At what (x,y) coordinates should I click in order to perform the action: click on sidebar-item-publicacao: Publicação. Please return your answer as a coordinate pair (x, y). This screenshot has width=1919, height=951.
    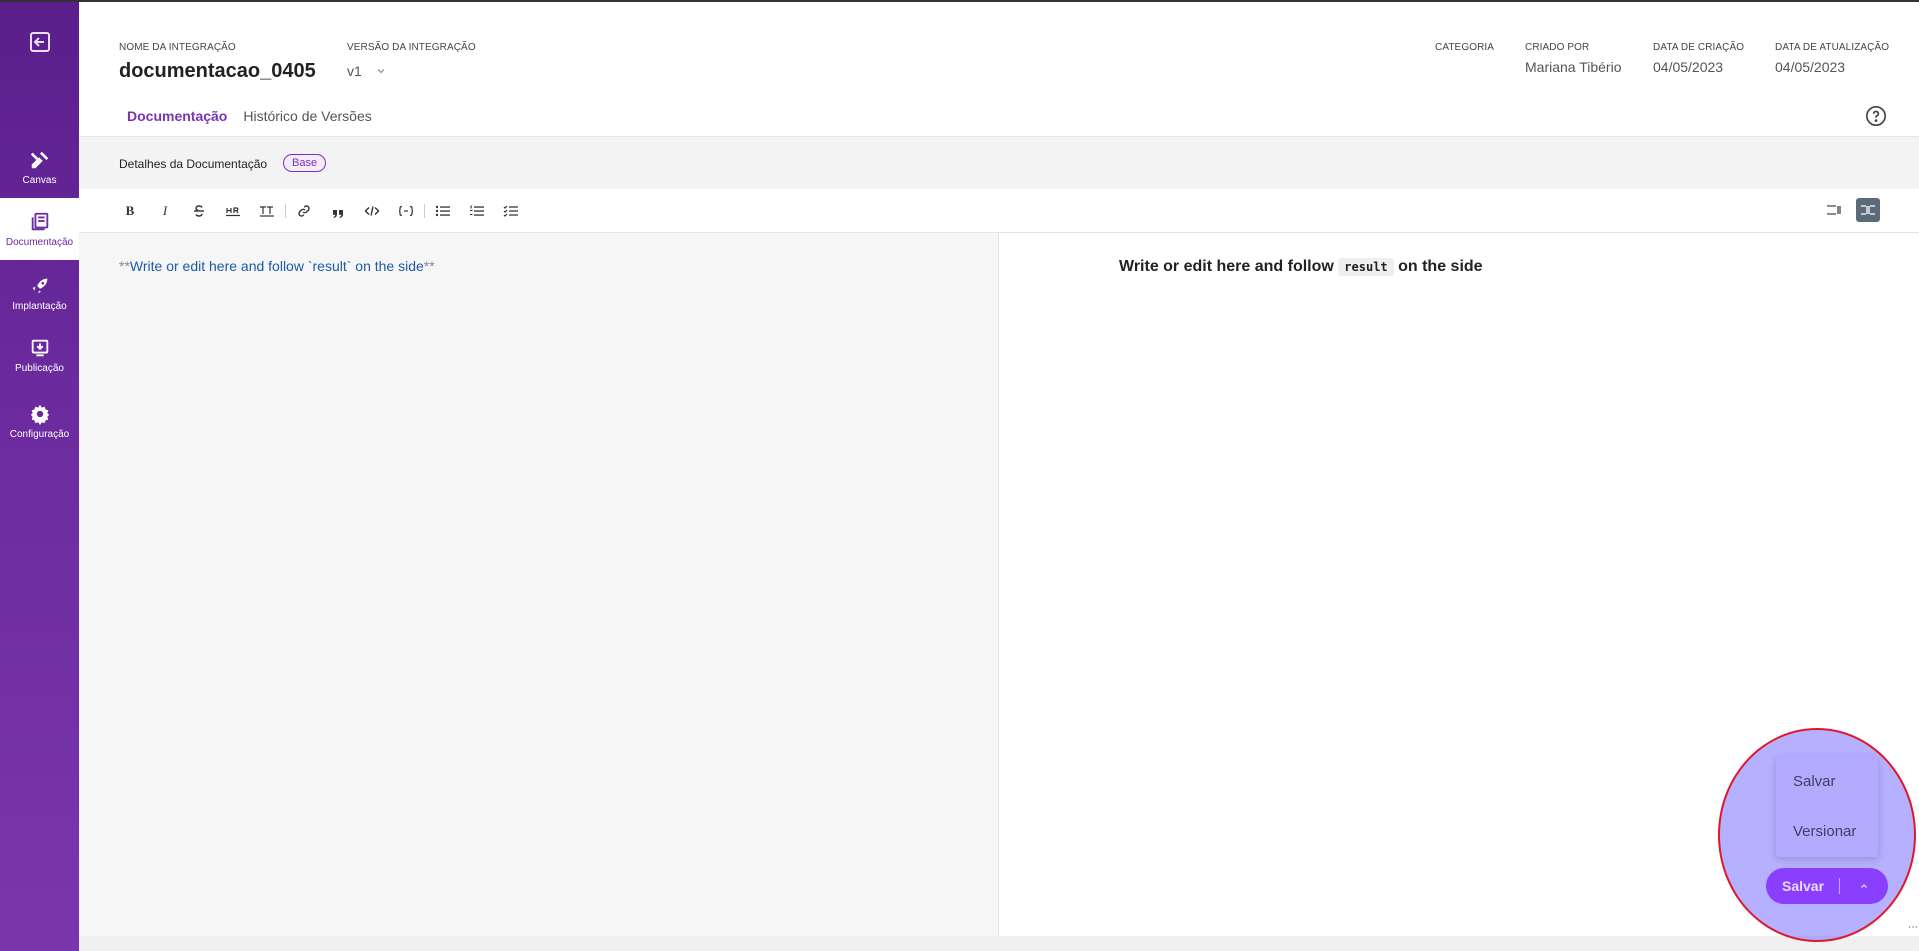
    Looking at the image, I should click on (39, 355).